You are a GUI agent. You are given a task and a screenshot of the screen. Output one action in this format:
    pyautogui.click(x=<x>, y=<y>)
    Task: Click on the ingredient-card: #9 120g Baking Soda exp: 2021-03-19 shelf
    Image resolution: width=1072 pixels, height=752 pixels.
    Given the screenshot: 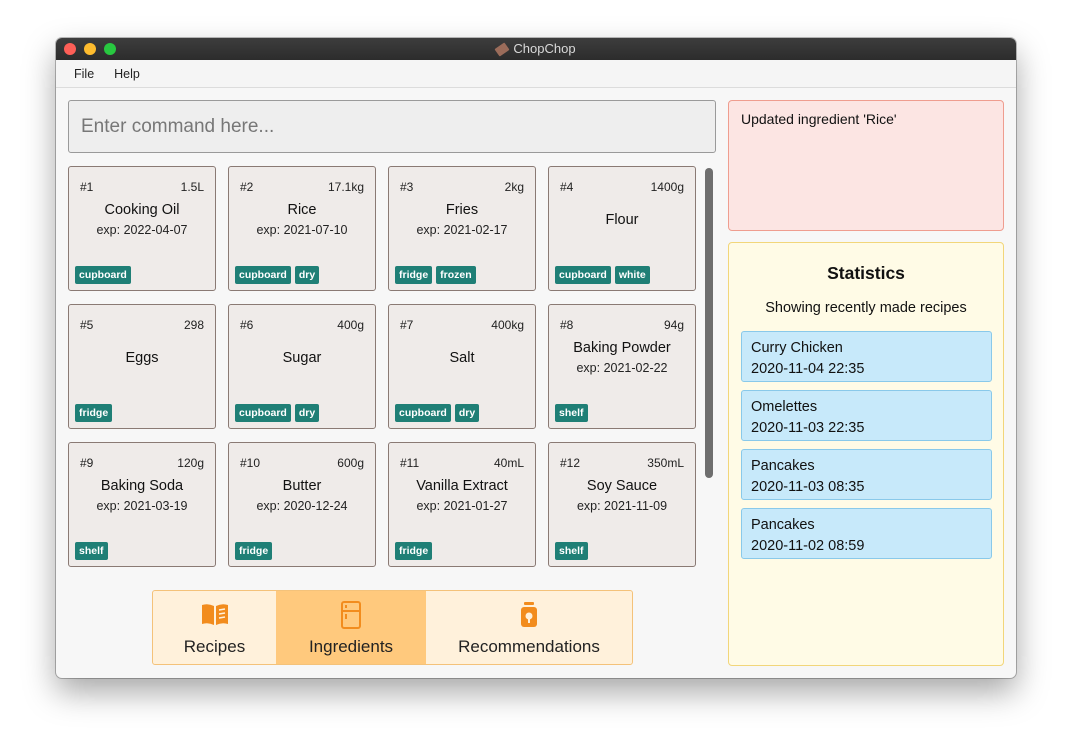 What is the action you would take?
    pyautogui.click(x=142, y=504)
    